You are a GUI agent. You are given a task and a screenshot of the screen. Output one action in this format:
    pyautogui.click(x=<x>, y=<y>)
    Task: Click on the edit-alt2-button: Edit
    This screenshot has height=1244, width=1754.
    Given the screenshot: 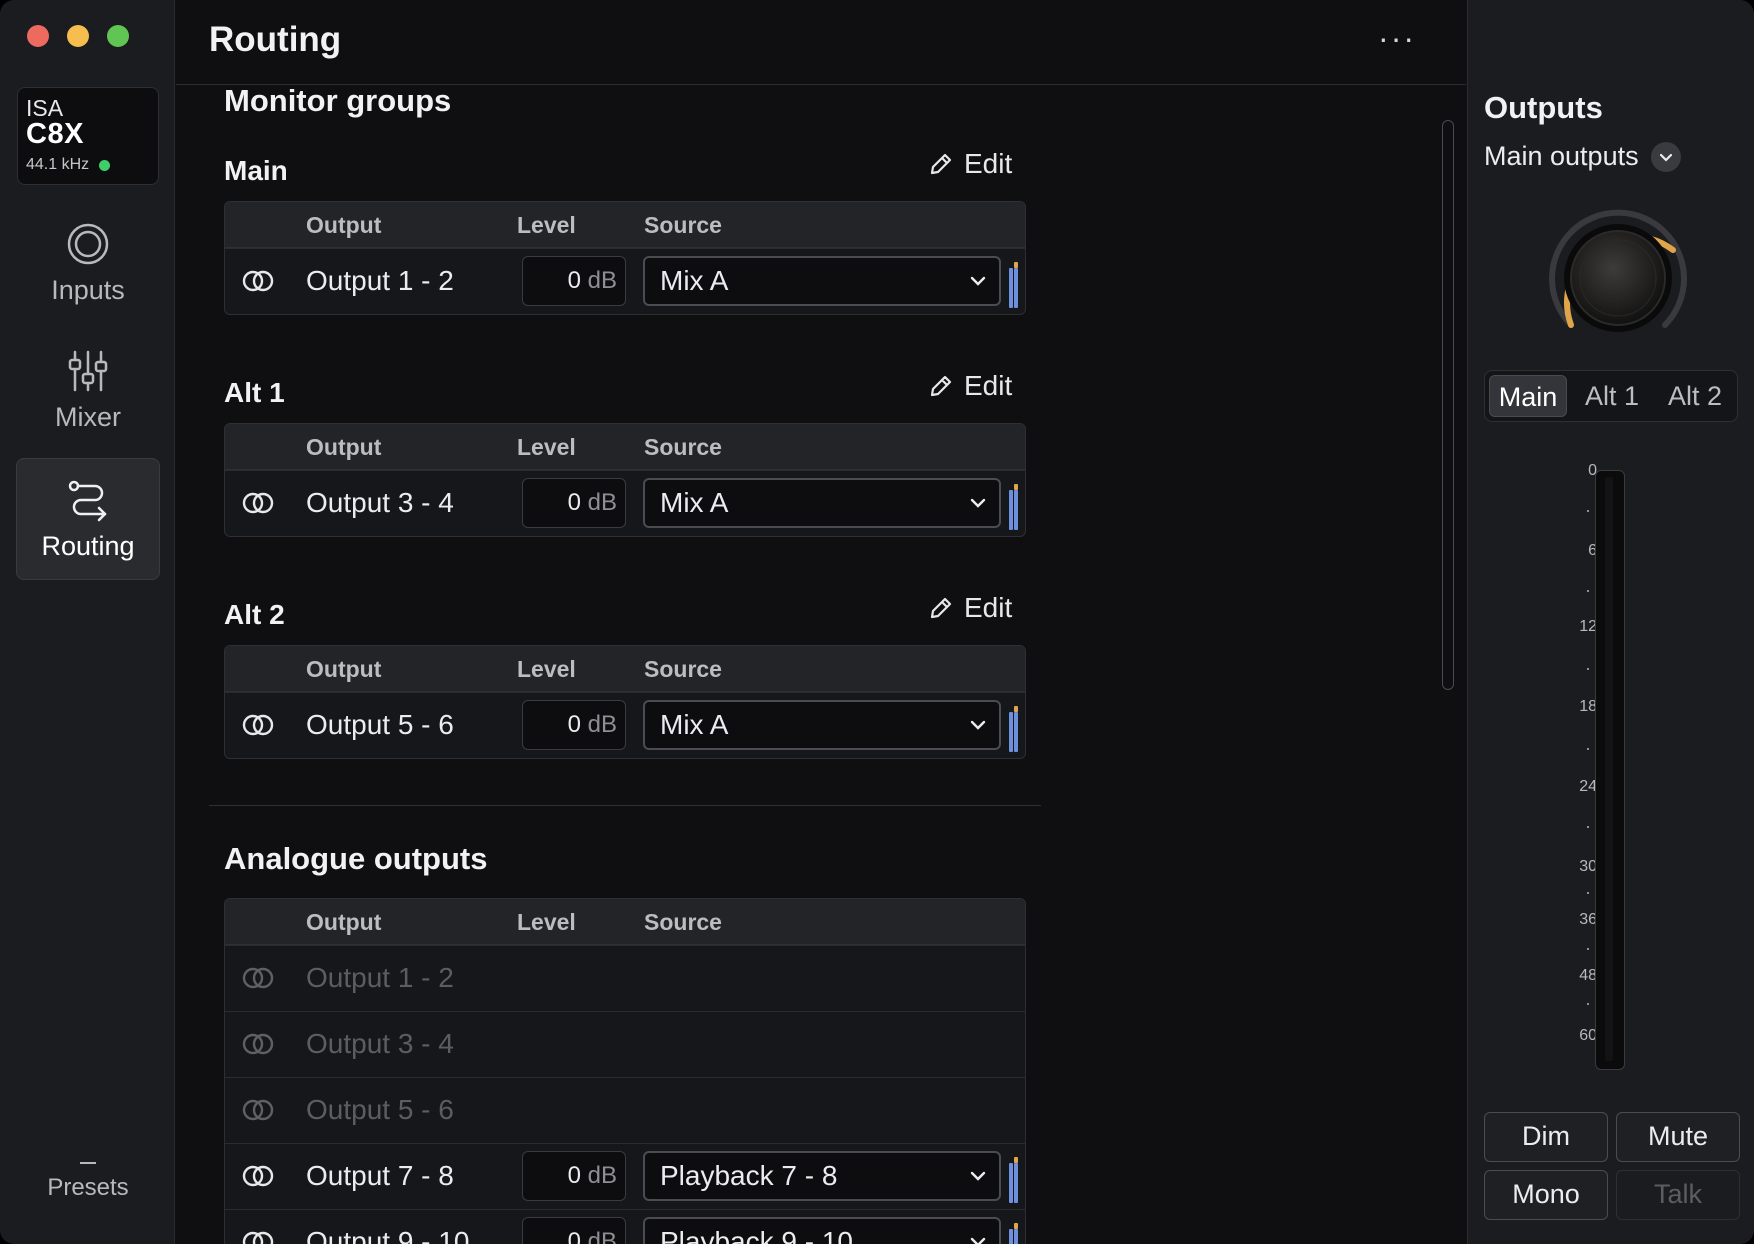 What is the action you would take?
    pyautogui.click(x=970, y=608)
    